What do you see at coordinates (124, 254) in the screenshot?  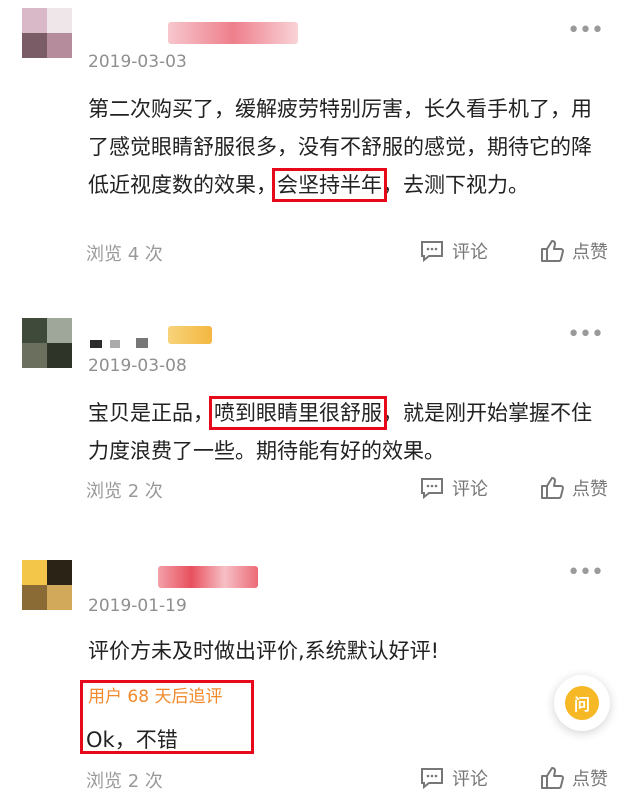 I see `view-count: 浏览 4 次` at bounding box center [124, 254].